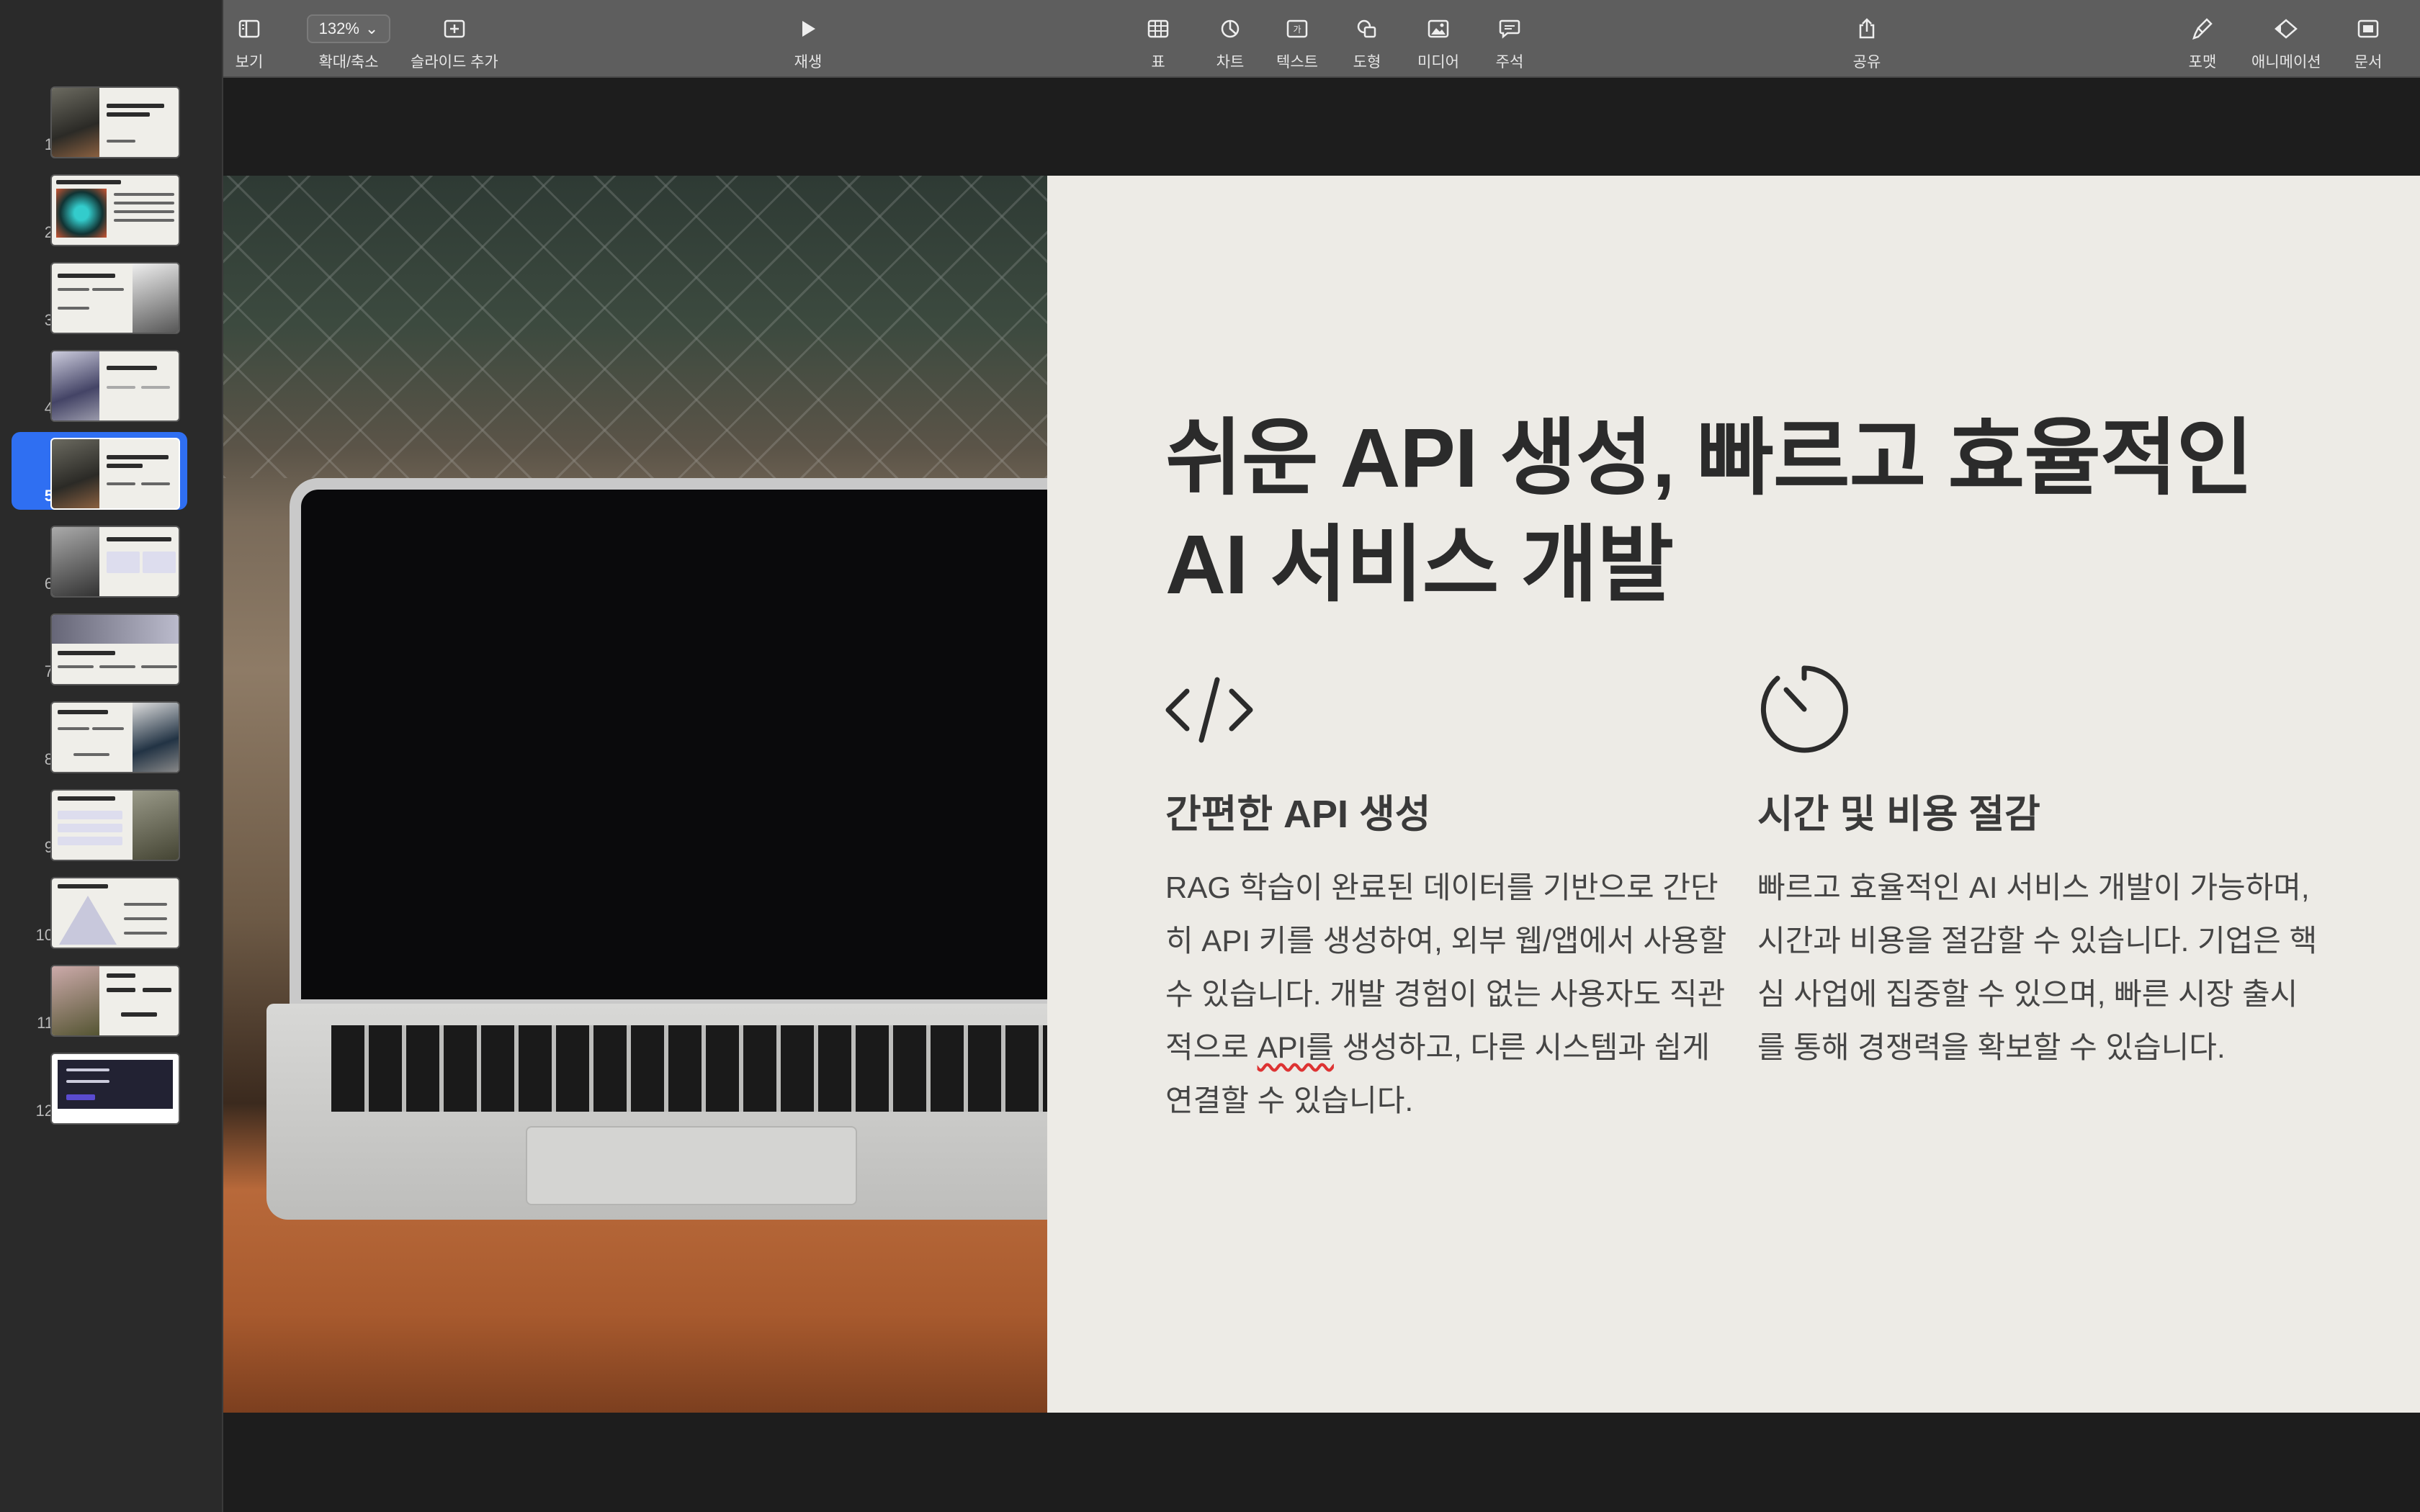 This screenshot has height=1512, width=2420. I want to click on slide-thumbnail-5: 5, so click(99, 471).